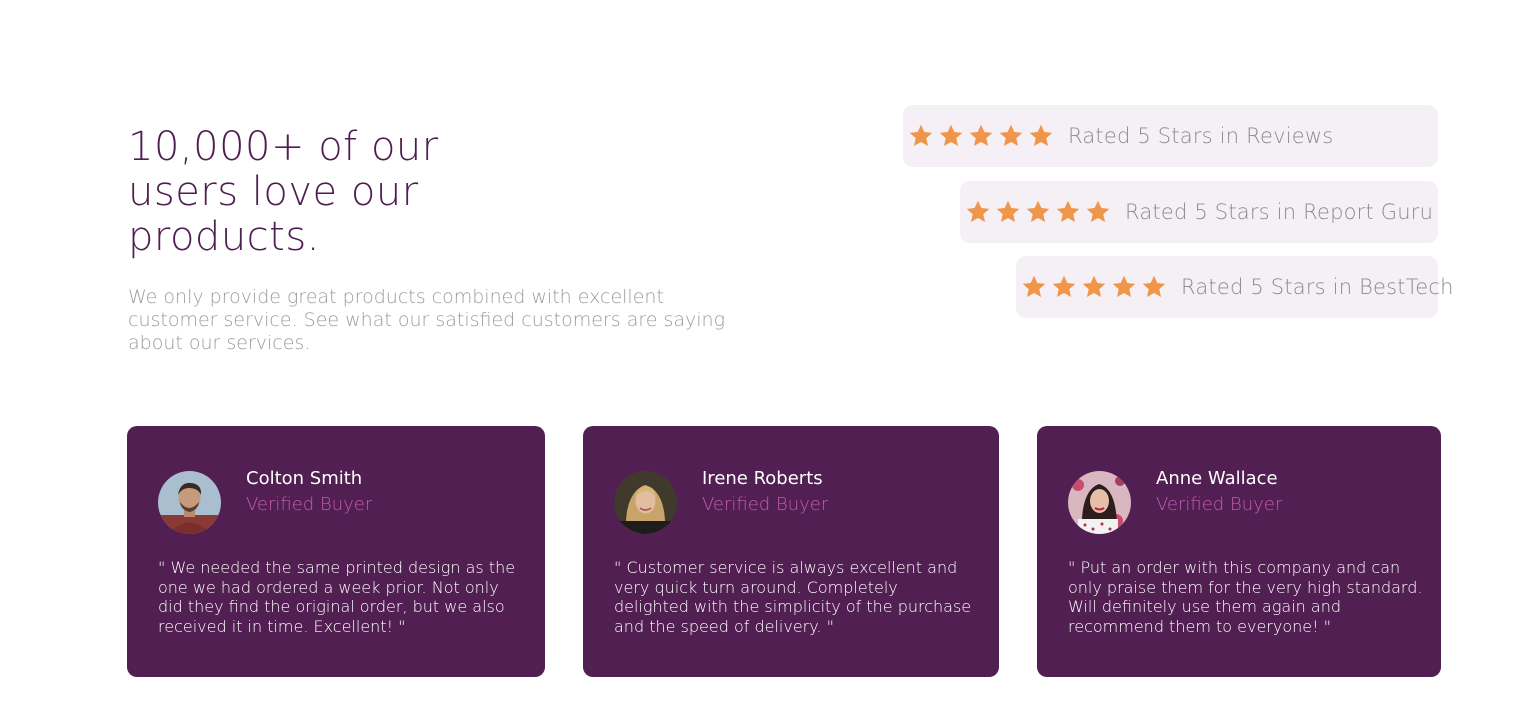 This screenshot has width=1527, height=720. I want to click on rating-badge-report-guru: Rated 5 Stars in Report Guru, so click(1199, 212).